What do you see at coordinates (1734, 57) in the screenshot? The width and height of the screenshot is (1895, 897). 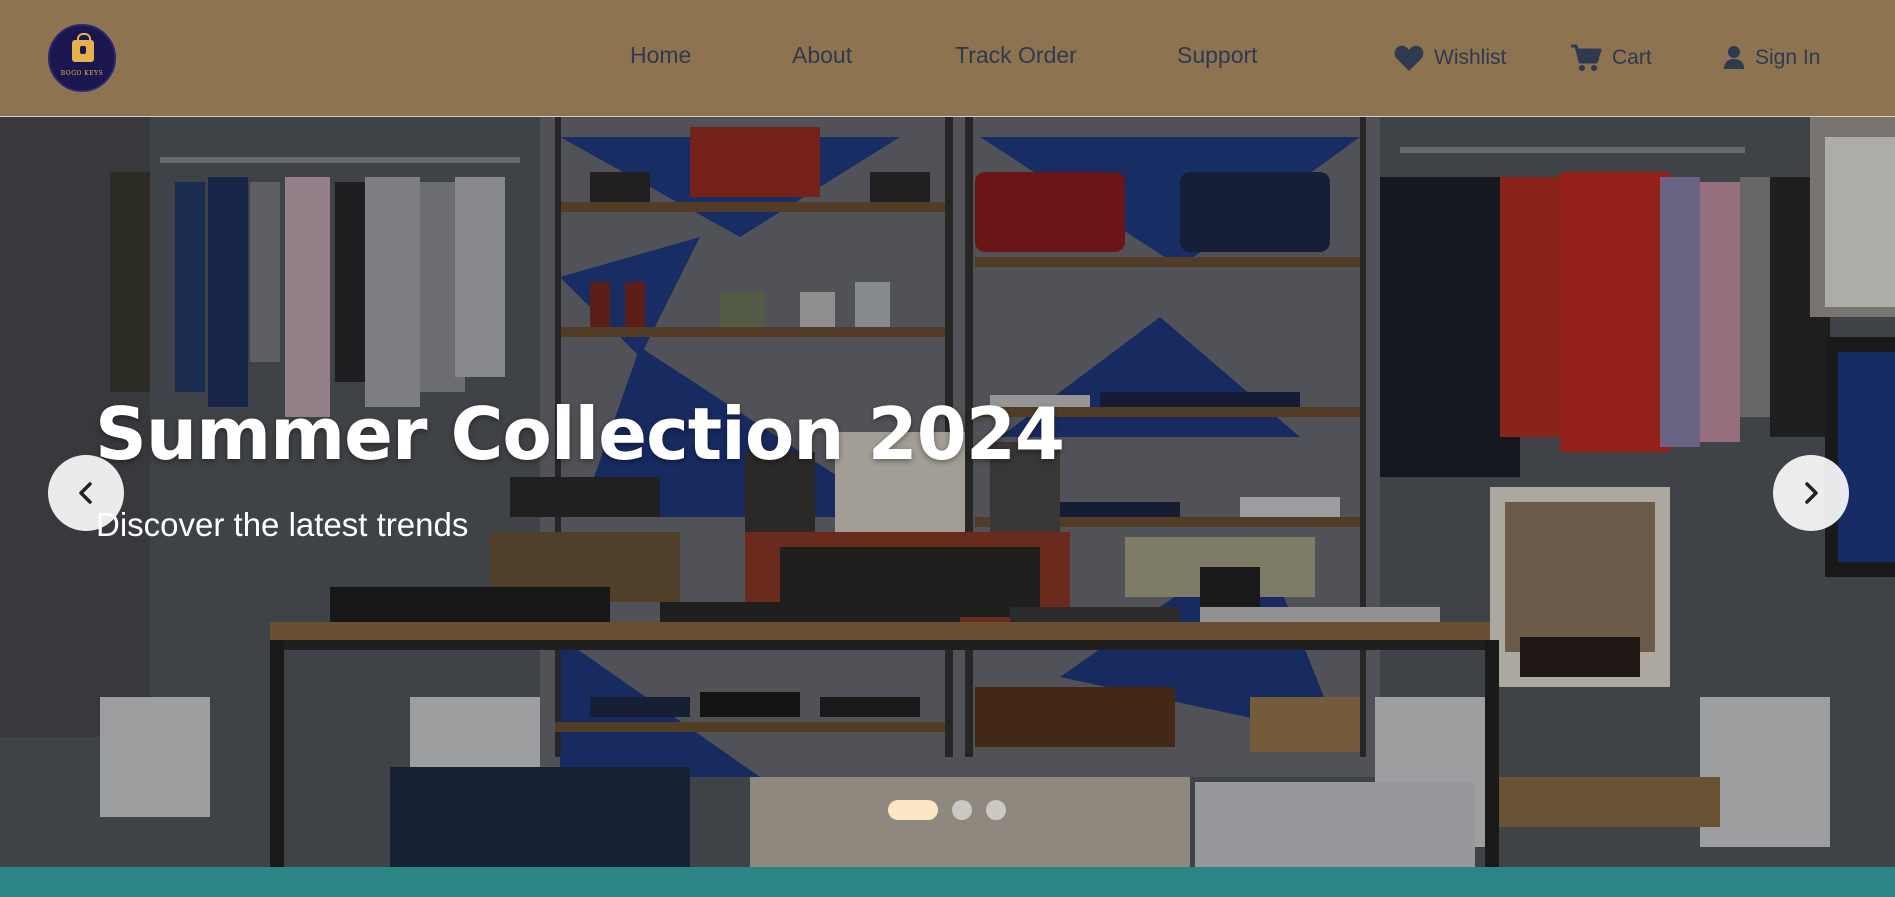 I see `user-icon` at bounding box center [1734, 57].